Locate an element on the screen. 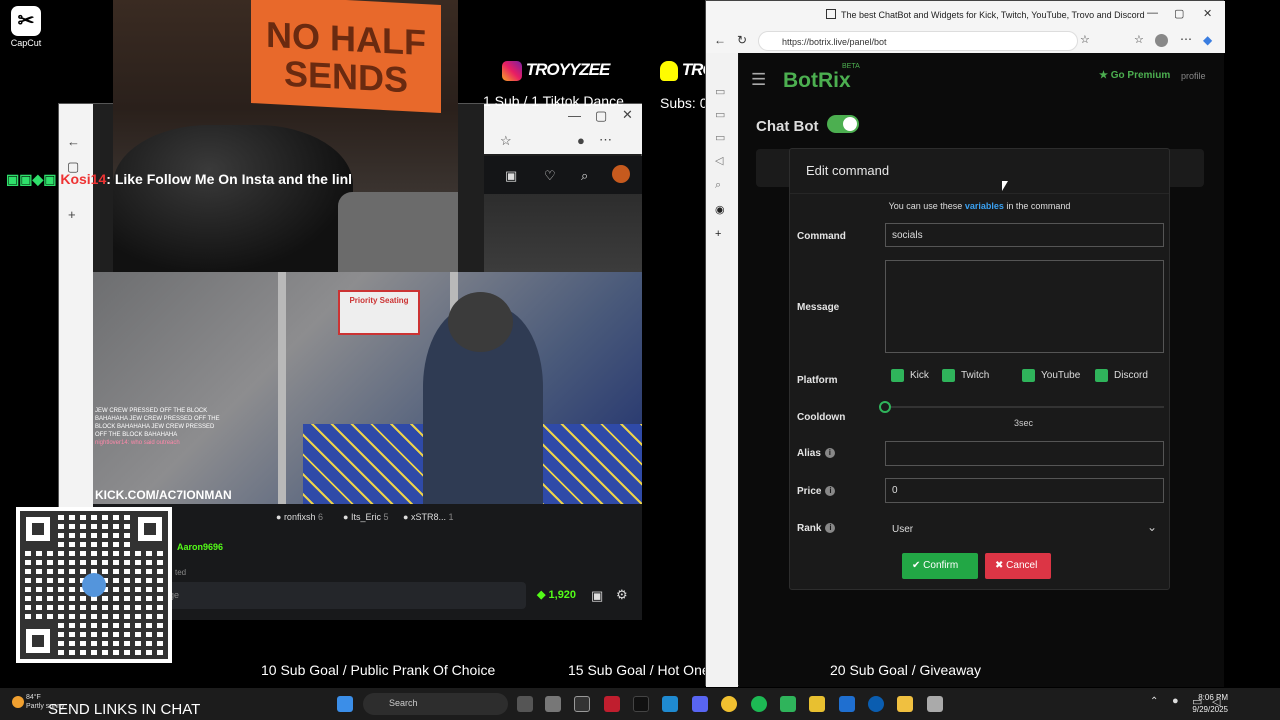 This screenshot has height=720, width=1280. profile-icon: ● is located at coordinates (581, 140).